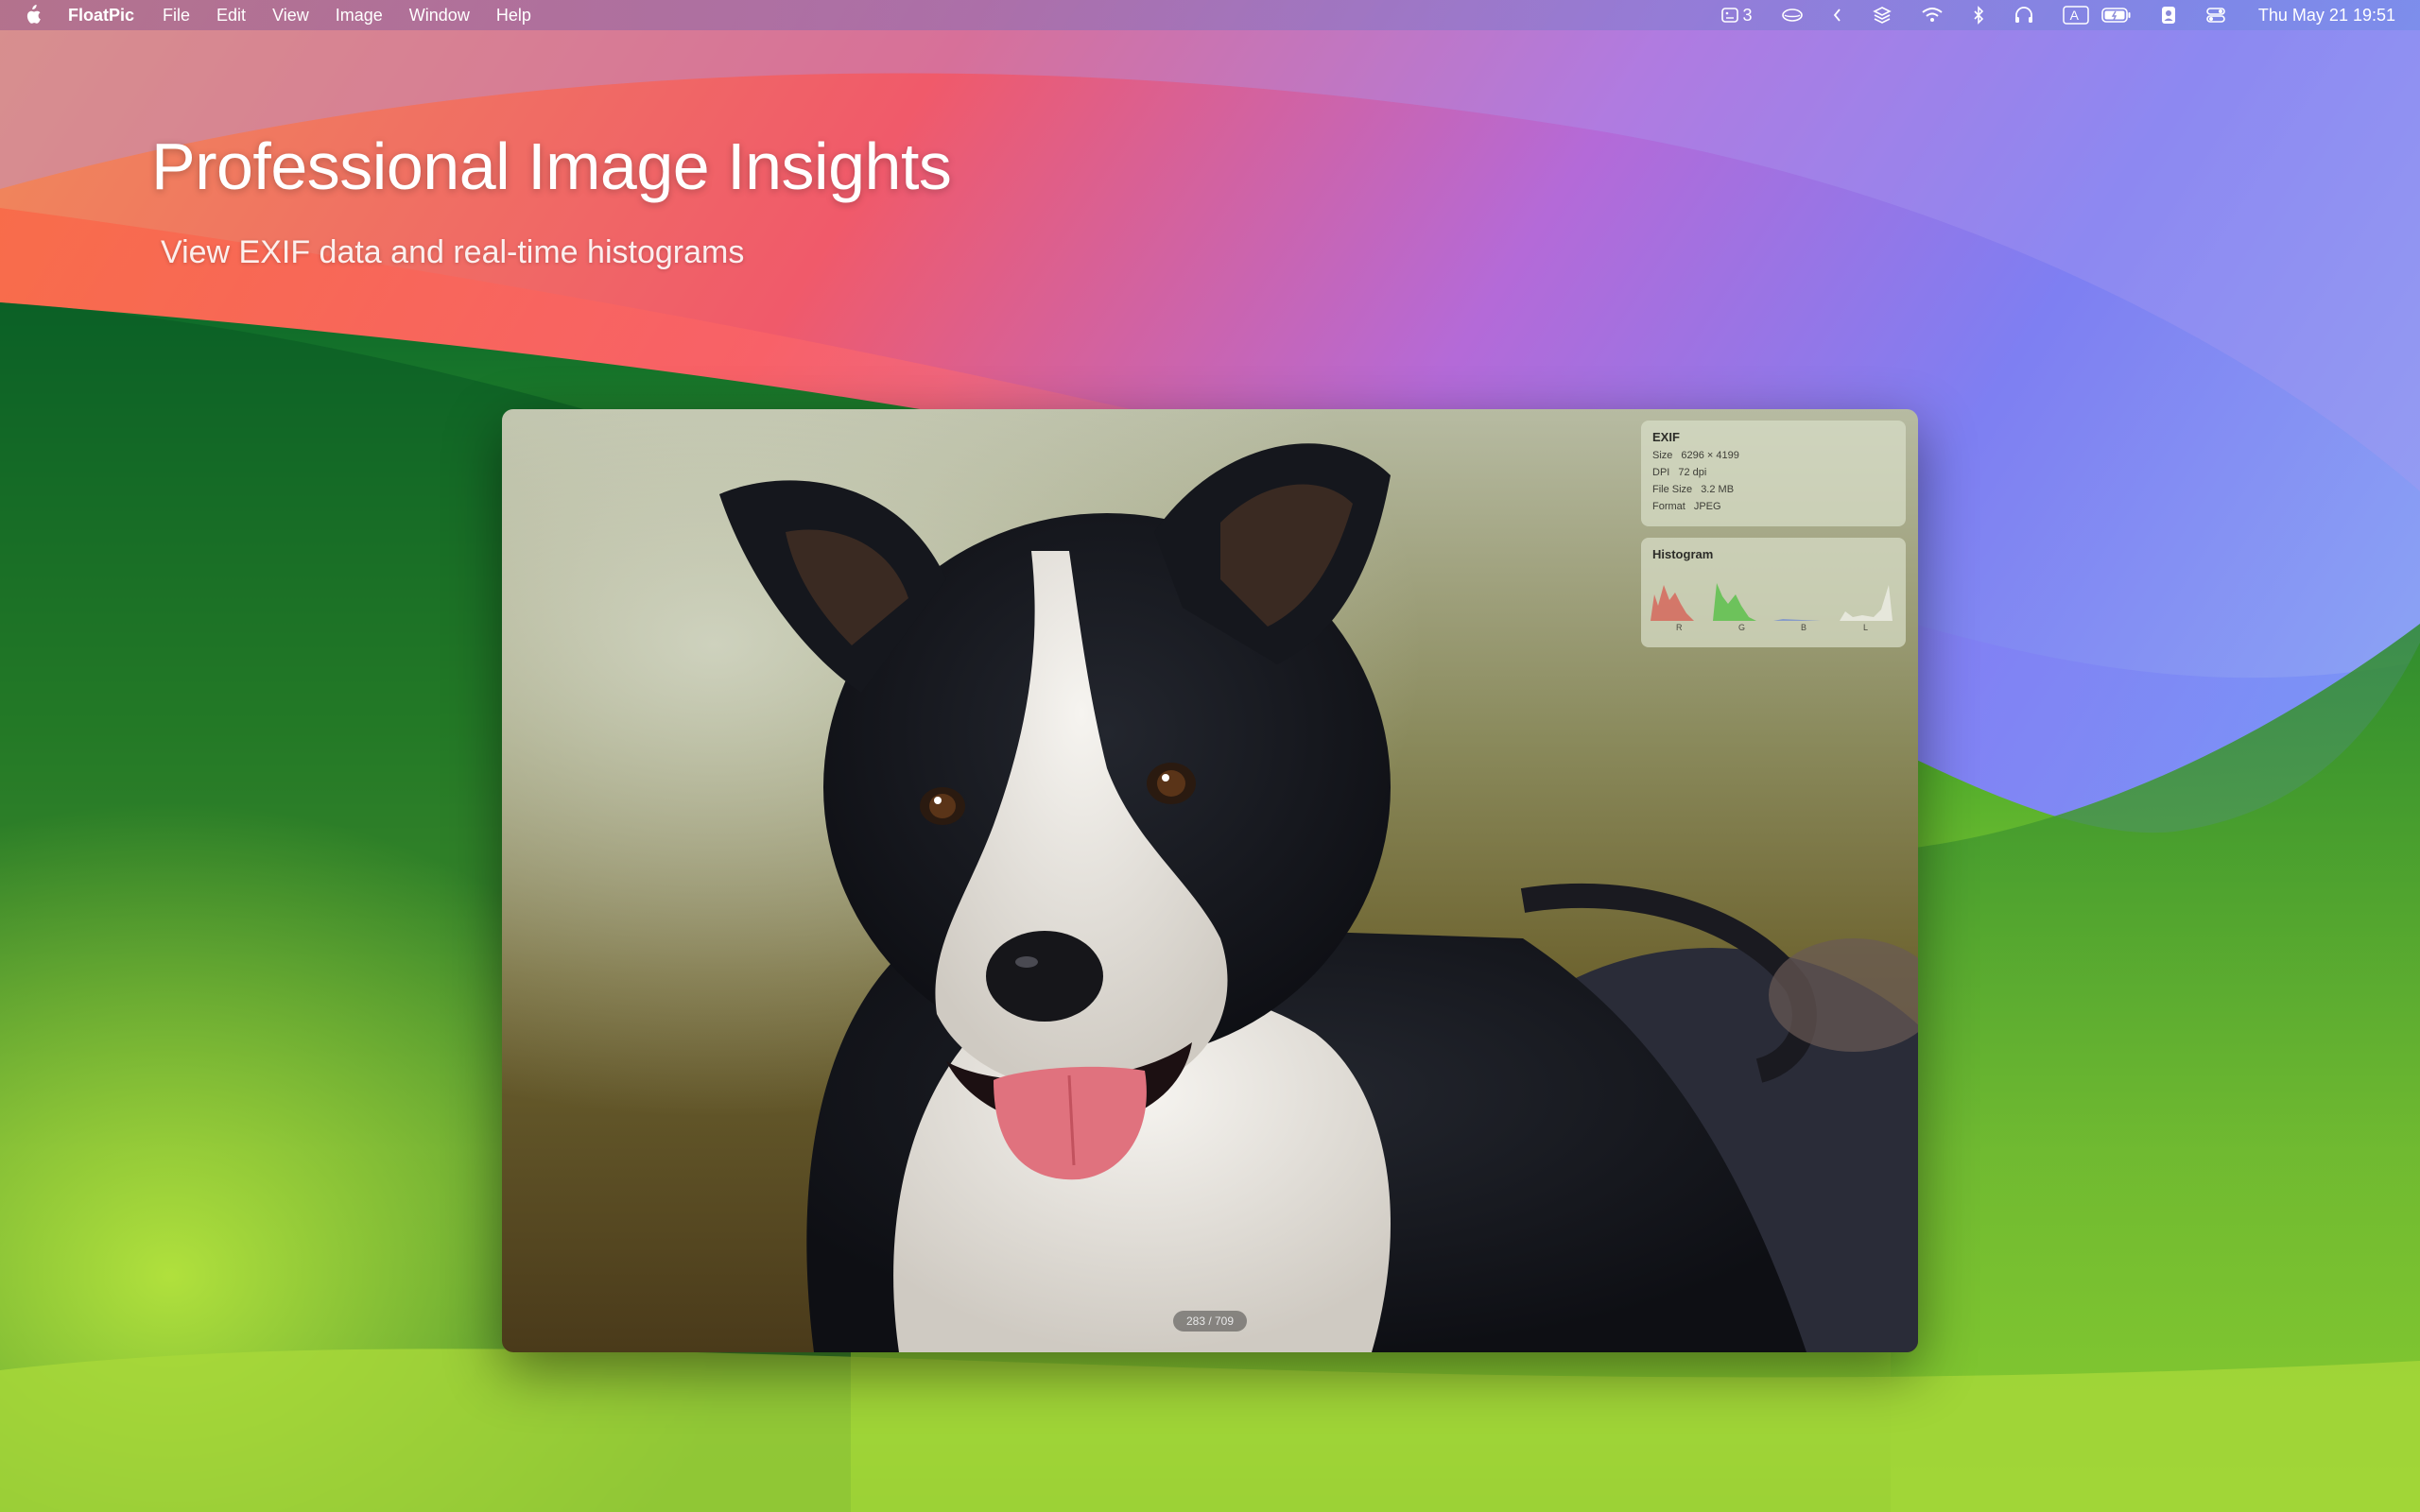 The width and height of the screenshot is (2420, 1512). What do you see at coordinates (439, 16) in the screenshot?
I see `menu-window: Window` at bounding box center [439, 16].